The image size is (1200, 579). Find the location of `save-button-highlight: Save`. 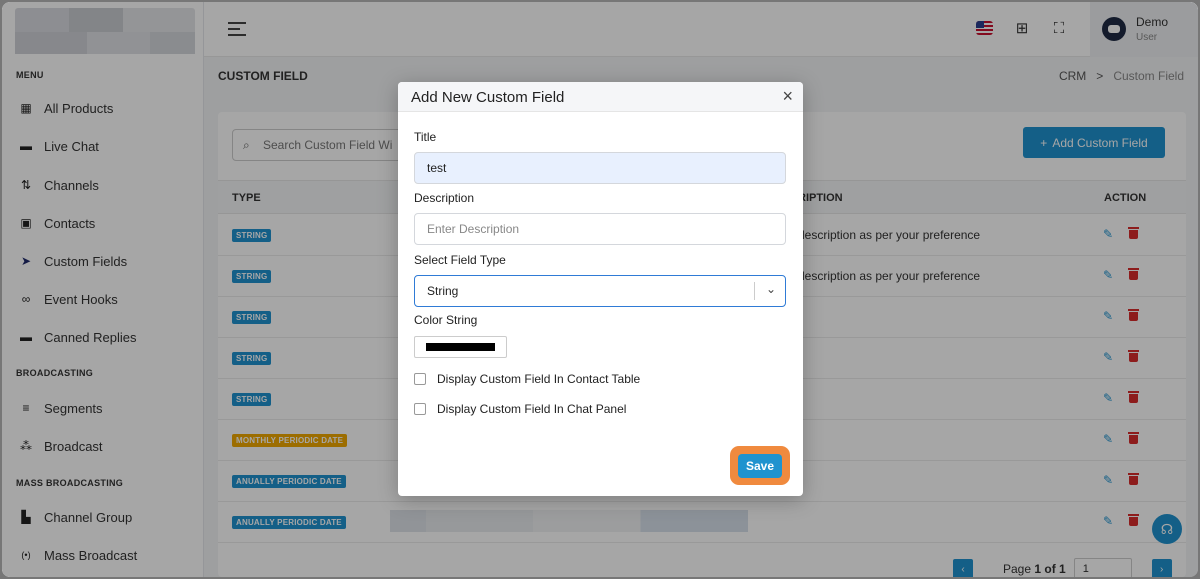

save-button-highlight: Save is located at coordinates (760, 465).